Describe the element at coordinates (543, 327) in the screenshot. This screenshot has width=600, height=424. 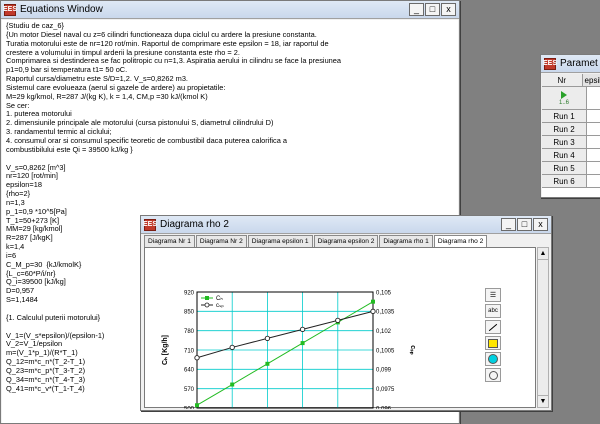
I see `diagram-vertical-scrollbar: ▲ ▼` at that location.